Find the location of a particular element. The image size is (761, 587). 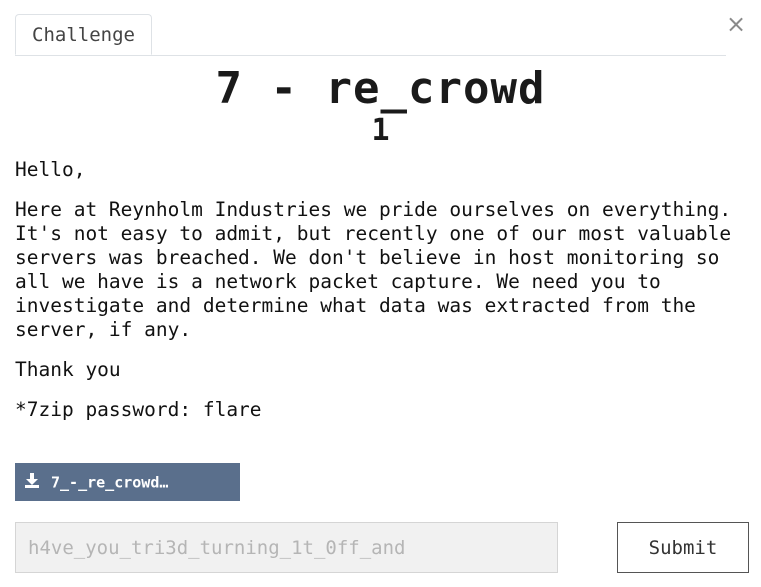

challenge-points: 1 is located at coordinates (380, 130).